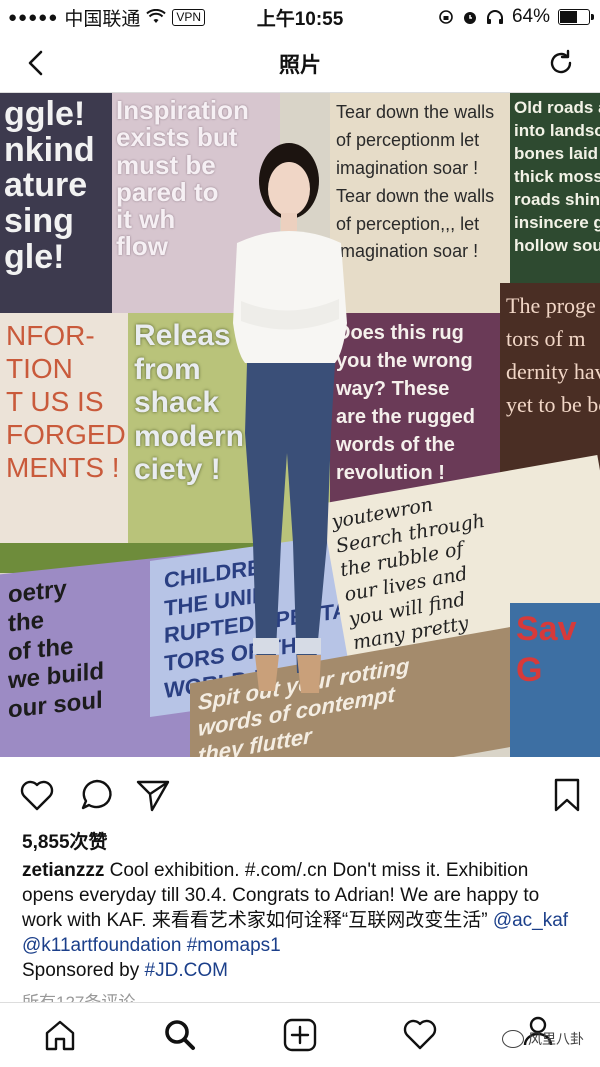 The height and width of the screenshot is (1067, 600). What do you see at coordinates (513, 1039) in the screenshot?
I see `wechat-icon` at bounding box center [513, 1039].